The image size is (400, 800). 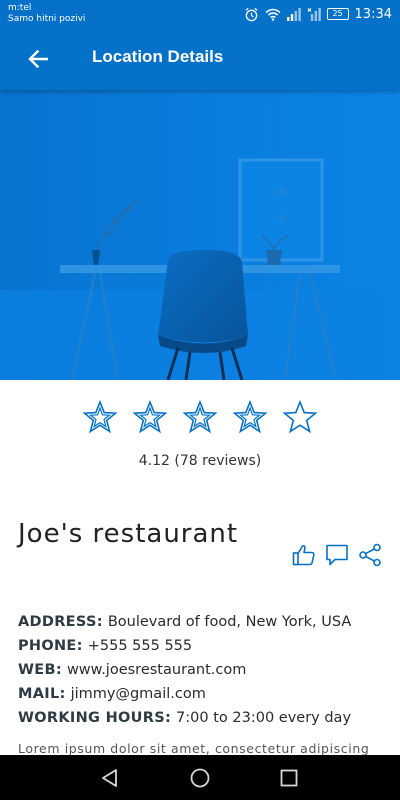 What do you see at coordinates (314, 14) in the screenshot?
I see `signal-no-sim-icon` at bounding box center [314, 14].